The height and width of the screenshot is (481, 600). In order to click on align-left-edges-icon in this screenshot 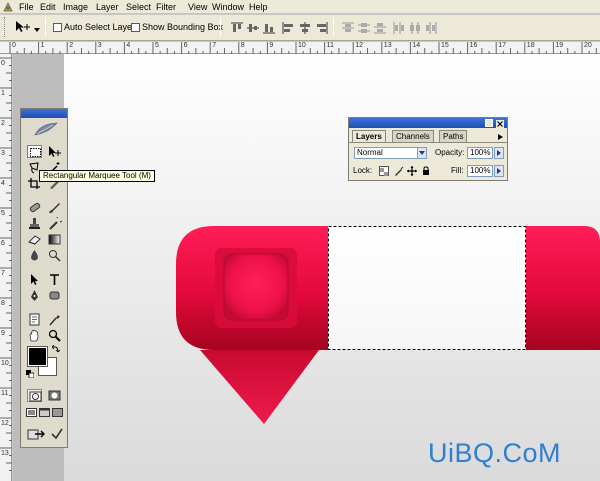, I will do `click(289, 28)`.